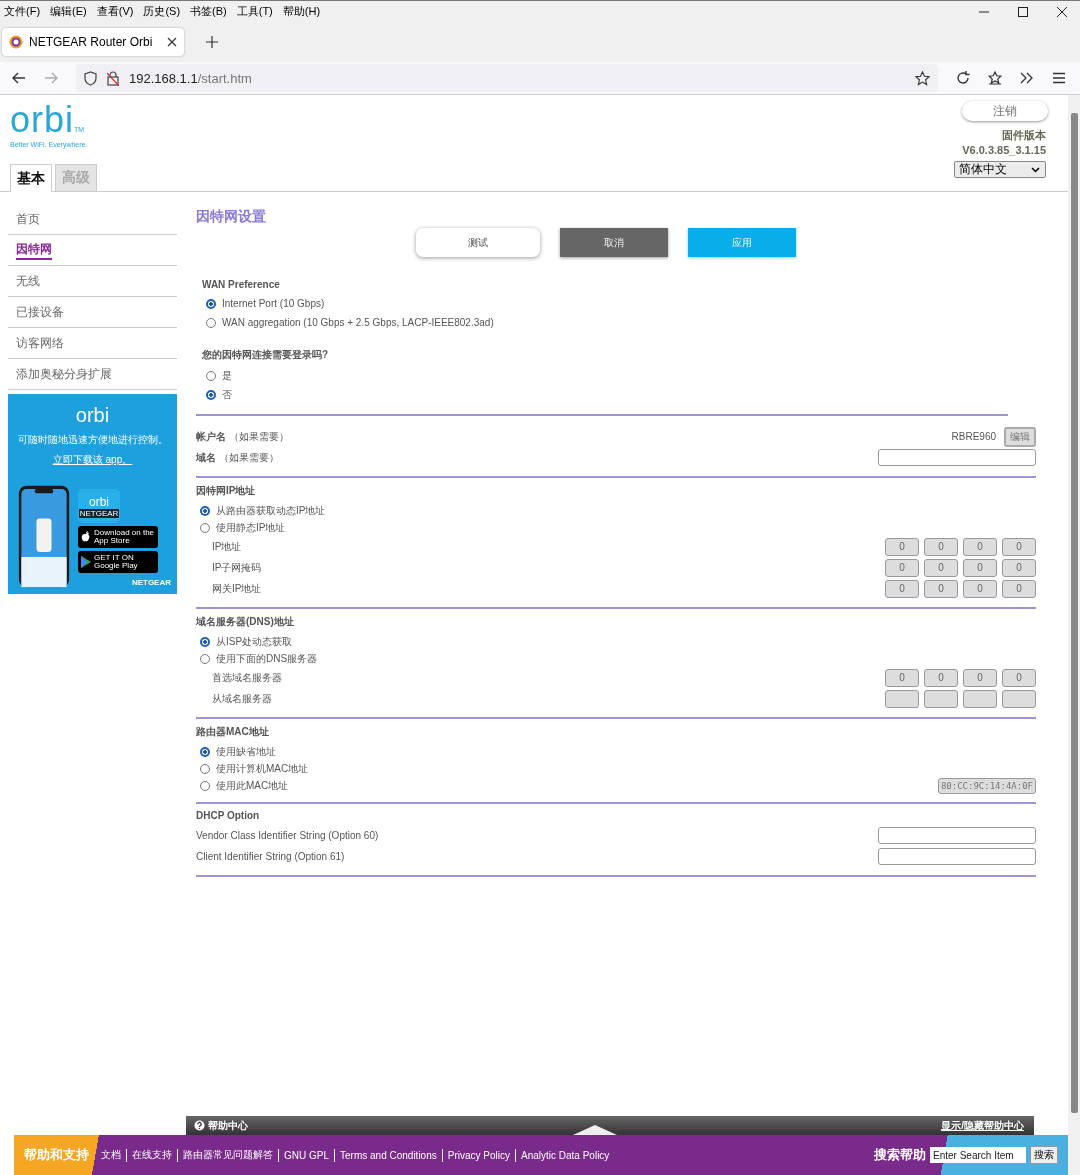 Image resolution: width=1080 pixels, height=1175 pixels. Describe the element at coordinates (306, 1155) in the screenshot. I see `footer-link: GNU GPL` at that location.